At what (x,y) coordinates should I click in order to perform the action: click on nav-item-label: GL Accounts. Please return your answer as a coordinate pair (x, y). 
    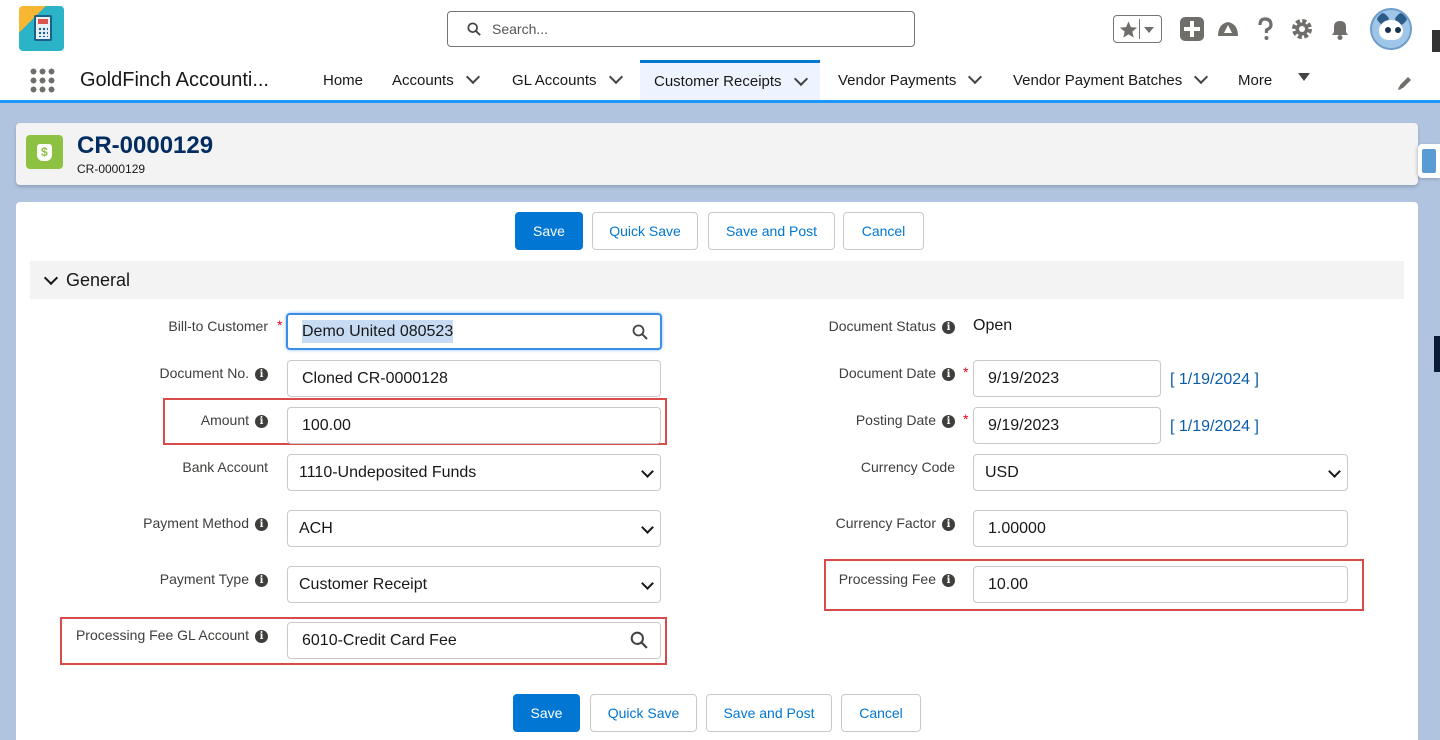
    Looking at the image, I should click on (554, 80).